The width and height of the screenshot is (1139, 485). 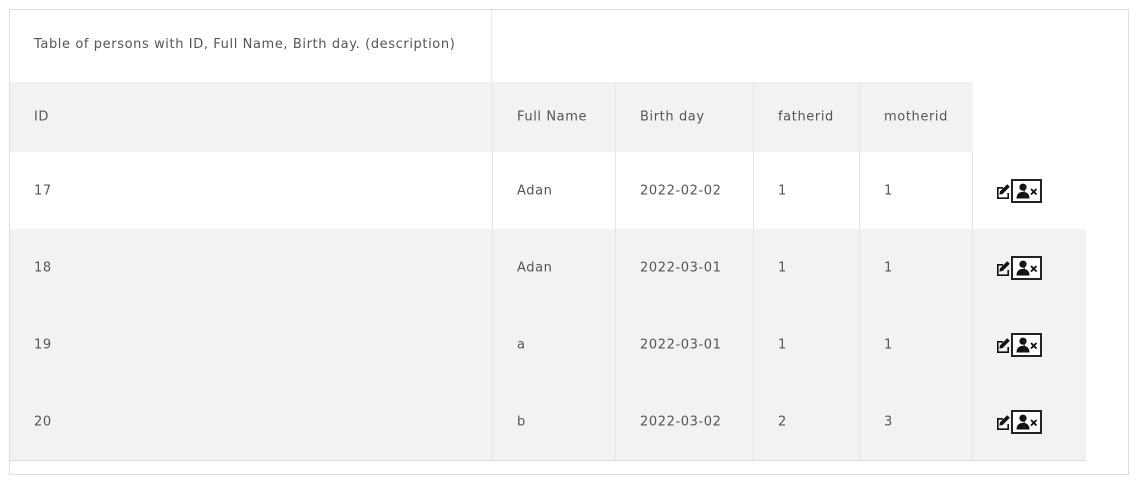 I want to click on cell-id: 19, so click(x=251, y=344).